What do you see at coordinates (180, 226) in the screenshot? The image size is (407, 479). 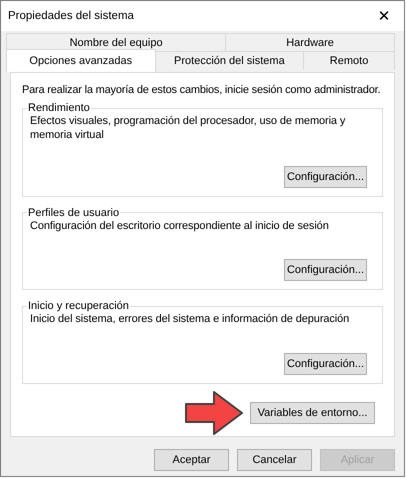 I see `group-description: Configuración del escritorio correspondiente al inicio de sesión` at bounding box center [180, 226].